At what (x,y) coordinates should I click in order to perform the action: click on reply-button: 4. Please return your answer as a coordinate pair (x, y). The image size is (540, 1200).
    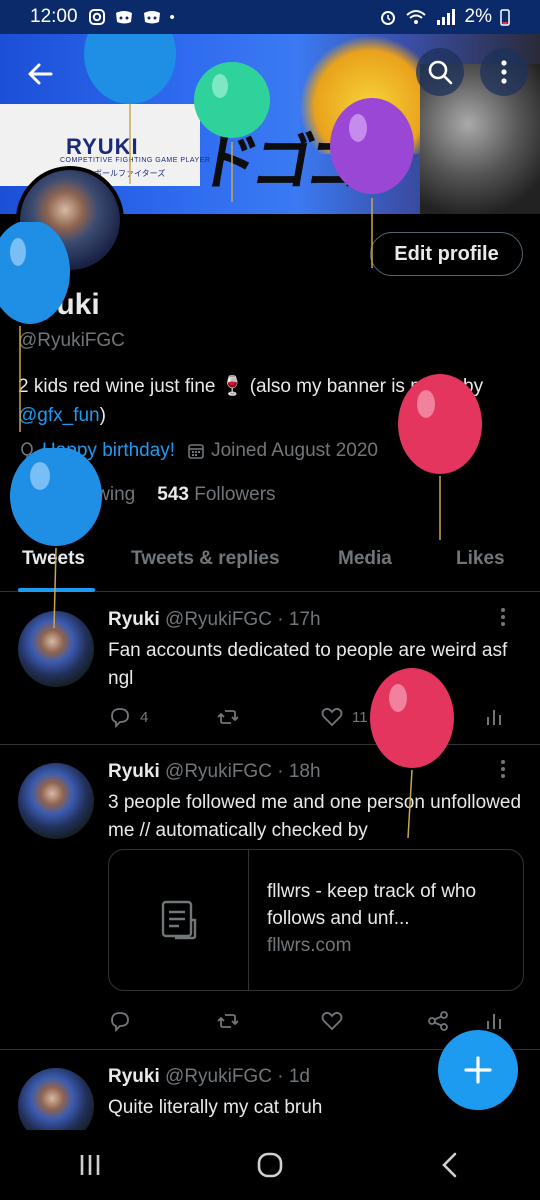
    Looking at the image, I should click on (128, 717).